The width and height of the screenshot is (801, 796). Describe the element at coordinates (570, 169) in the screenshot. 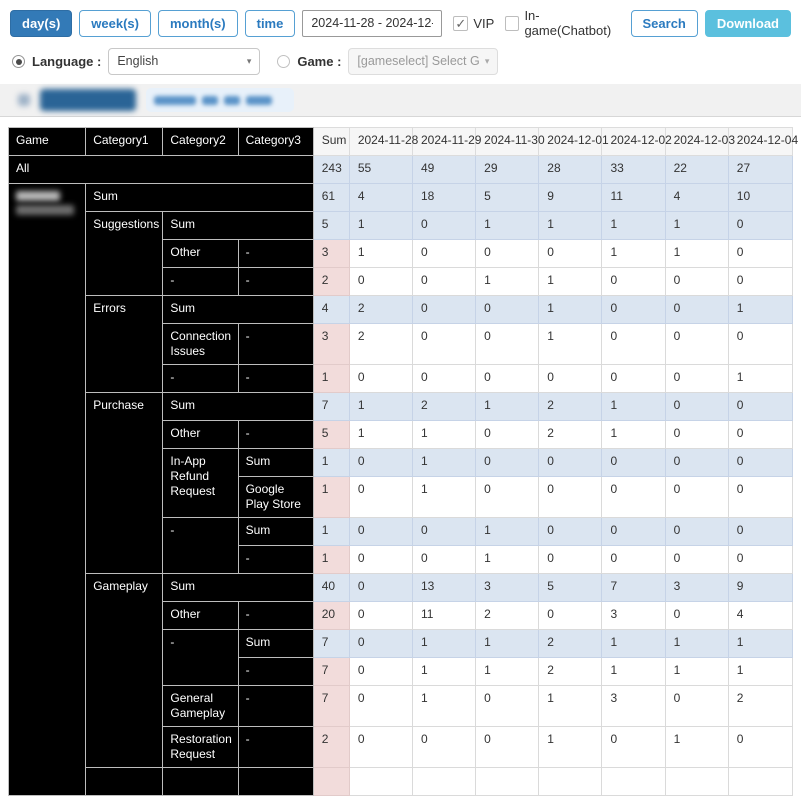

I see `value-cell: 28` at that location.